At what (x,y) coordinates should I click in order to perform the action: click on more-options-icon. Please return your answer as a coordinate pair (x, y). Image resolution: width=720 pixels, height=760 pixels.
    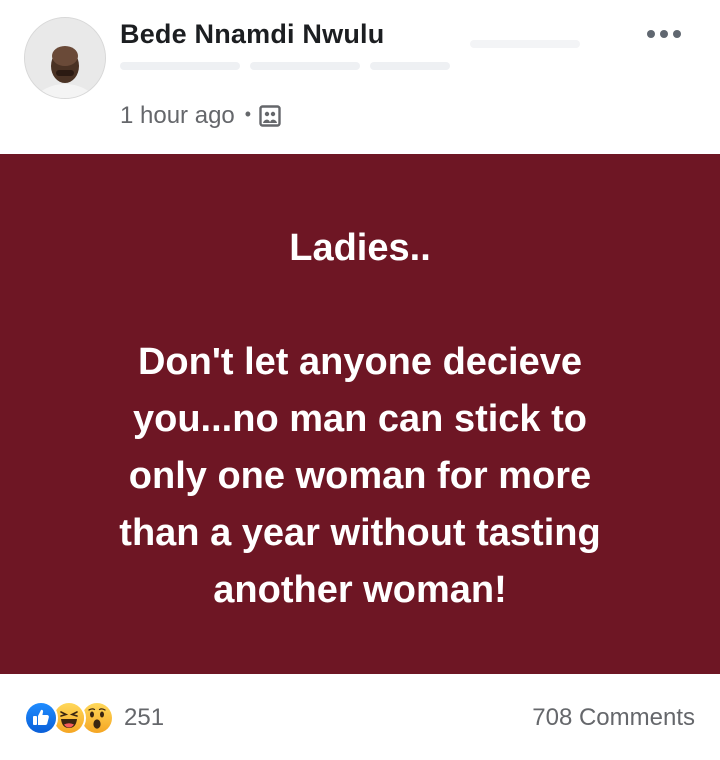
    Looking at the image, I should click on (664, 34).